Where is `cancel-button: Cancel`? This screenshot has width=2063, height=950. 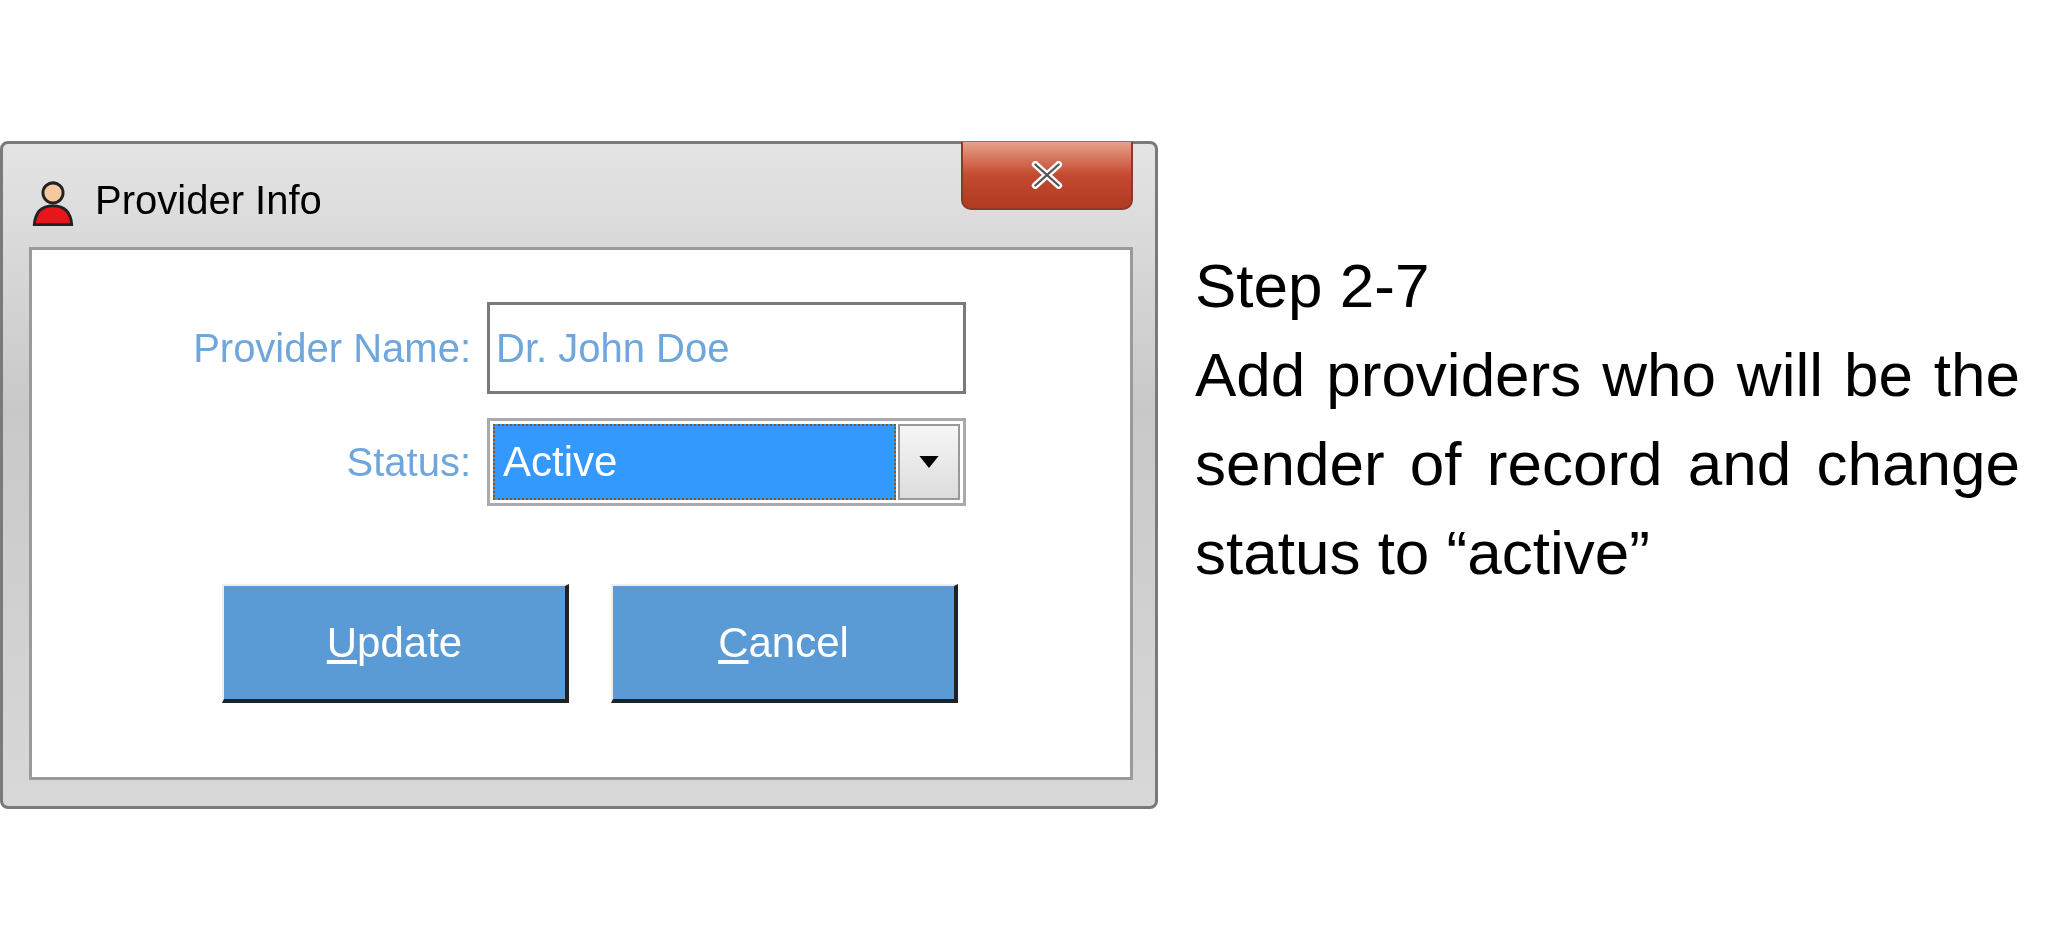
cancel-button: Cancel is located at coordinates (784, 643).